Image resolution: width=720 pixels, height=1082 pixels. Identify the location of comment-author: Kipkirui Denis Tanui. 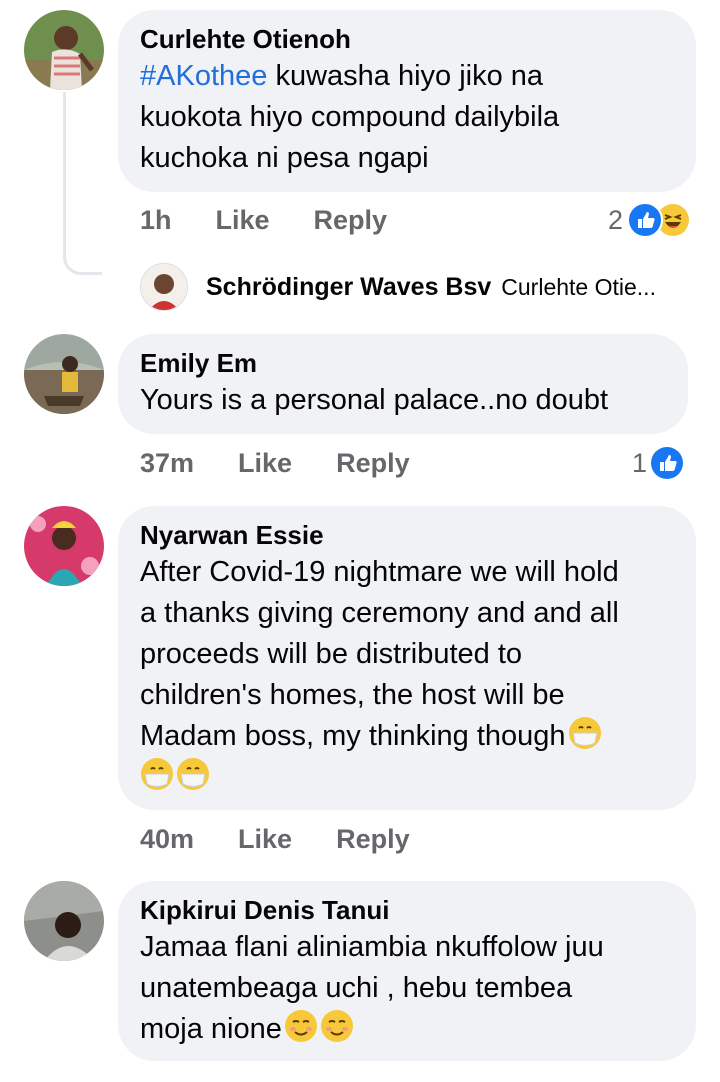
(407, 910).